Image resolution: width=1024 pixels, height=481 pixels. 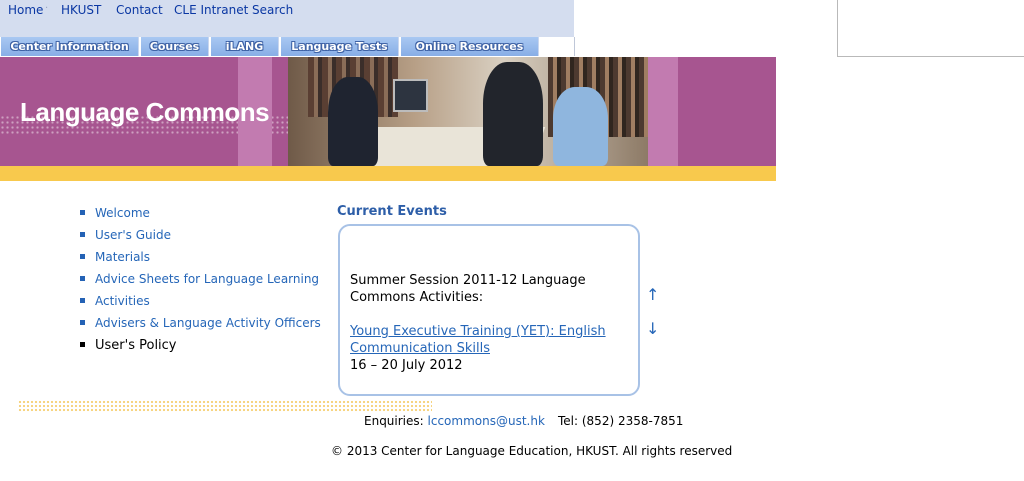 I want to click on tab-online-resources: Online Resources, so click(x=470, y=46).